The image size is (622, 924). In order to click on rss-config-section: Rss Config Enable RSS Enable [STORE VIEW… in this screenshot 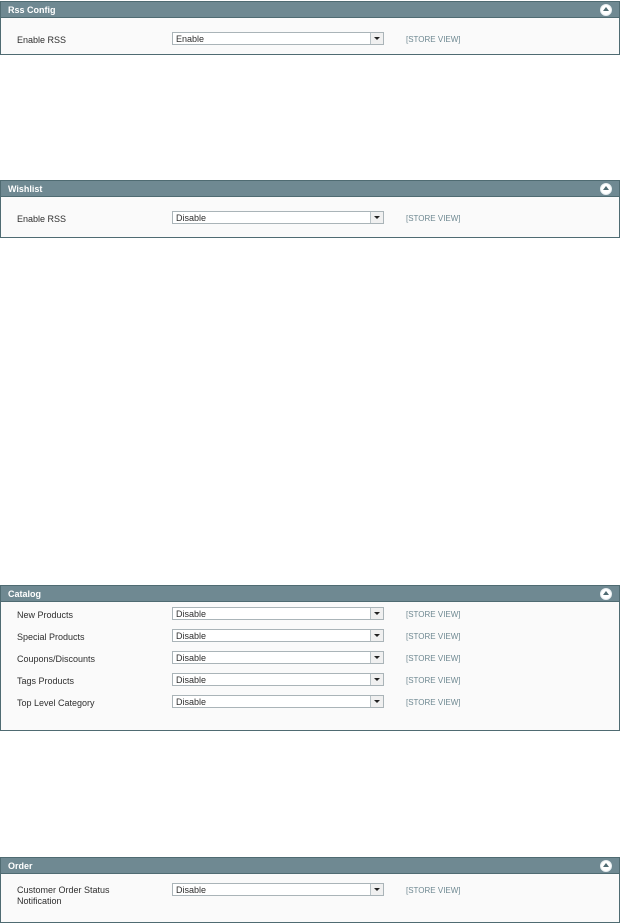, I will do `click(310, 28)`.